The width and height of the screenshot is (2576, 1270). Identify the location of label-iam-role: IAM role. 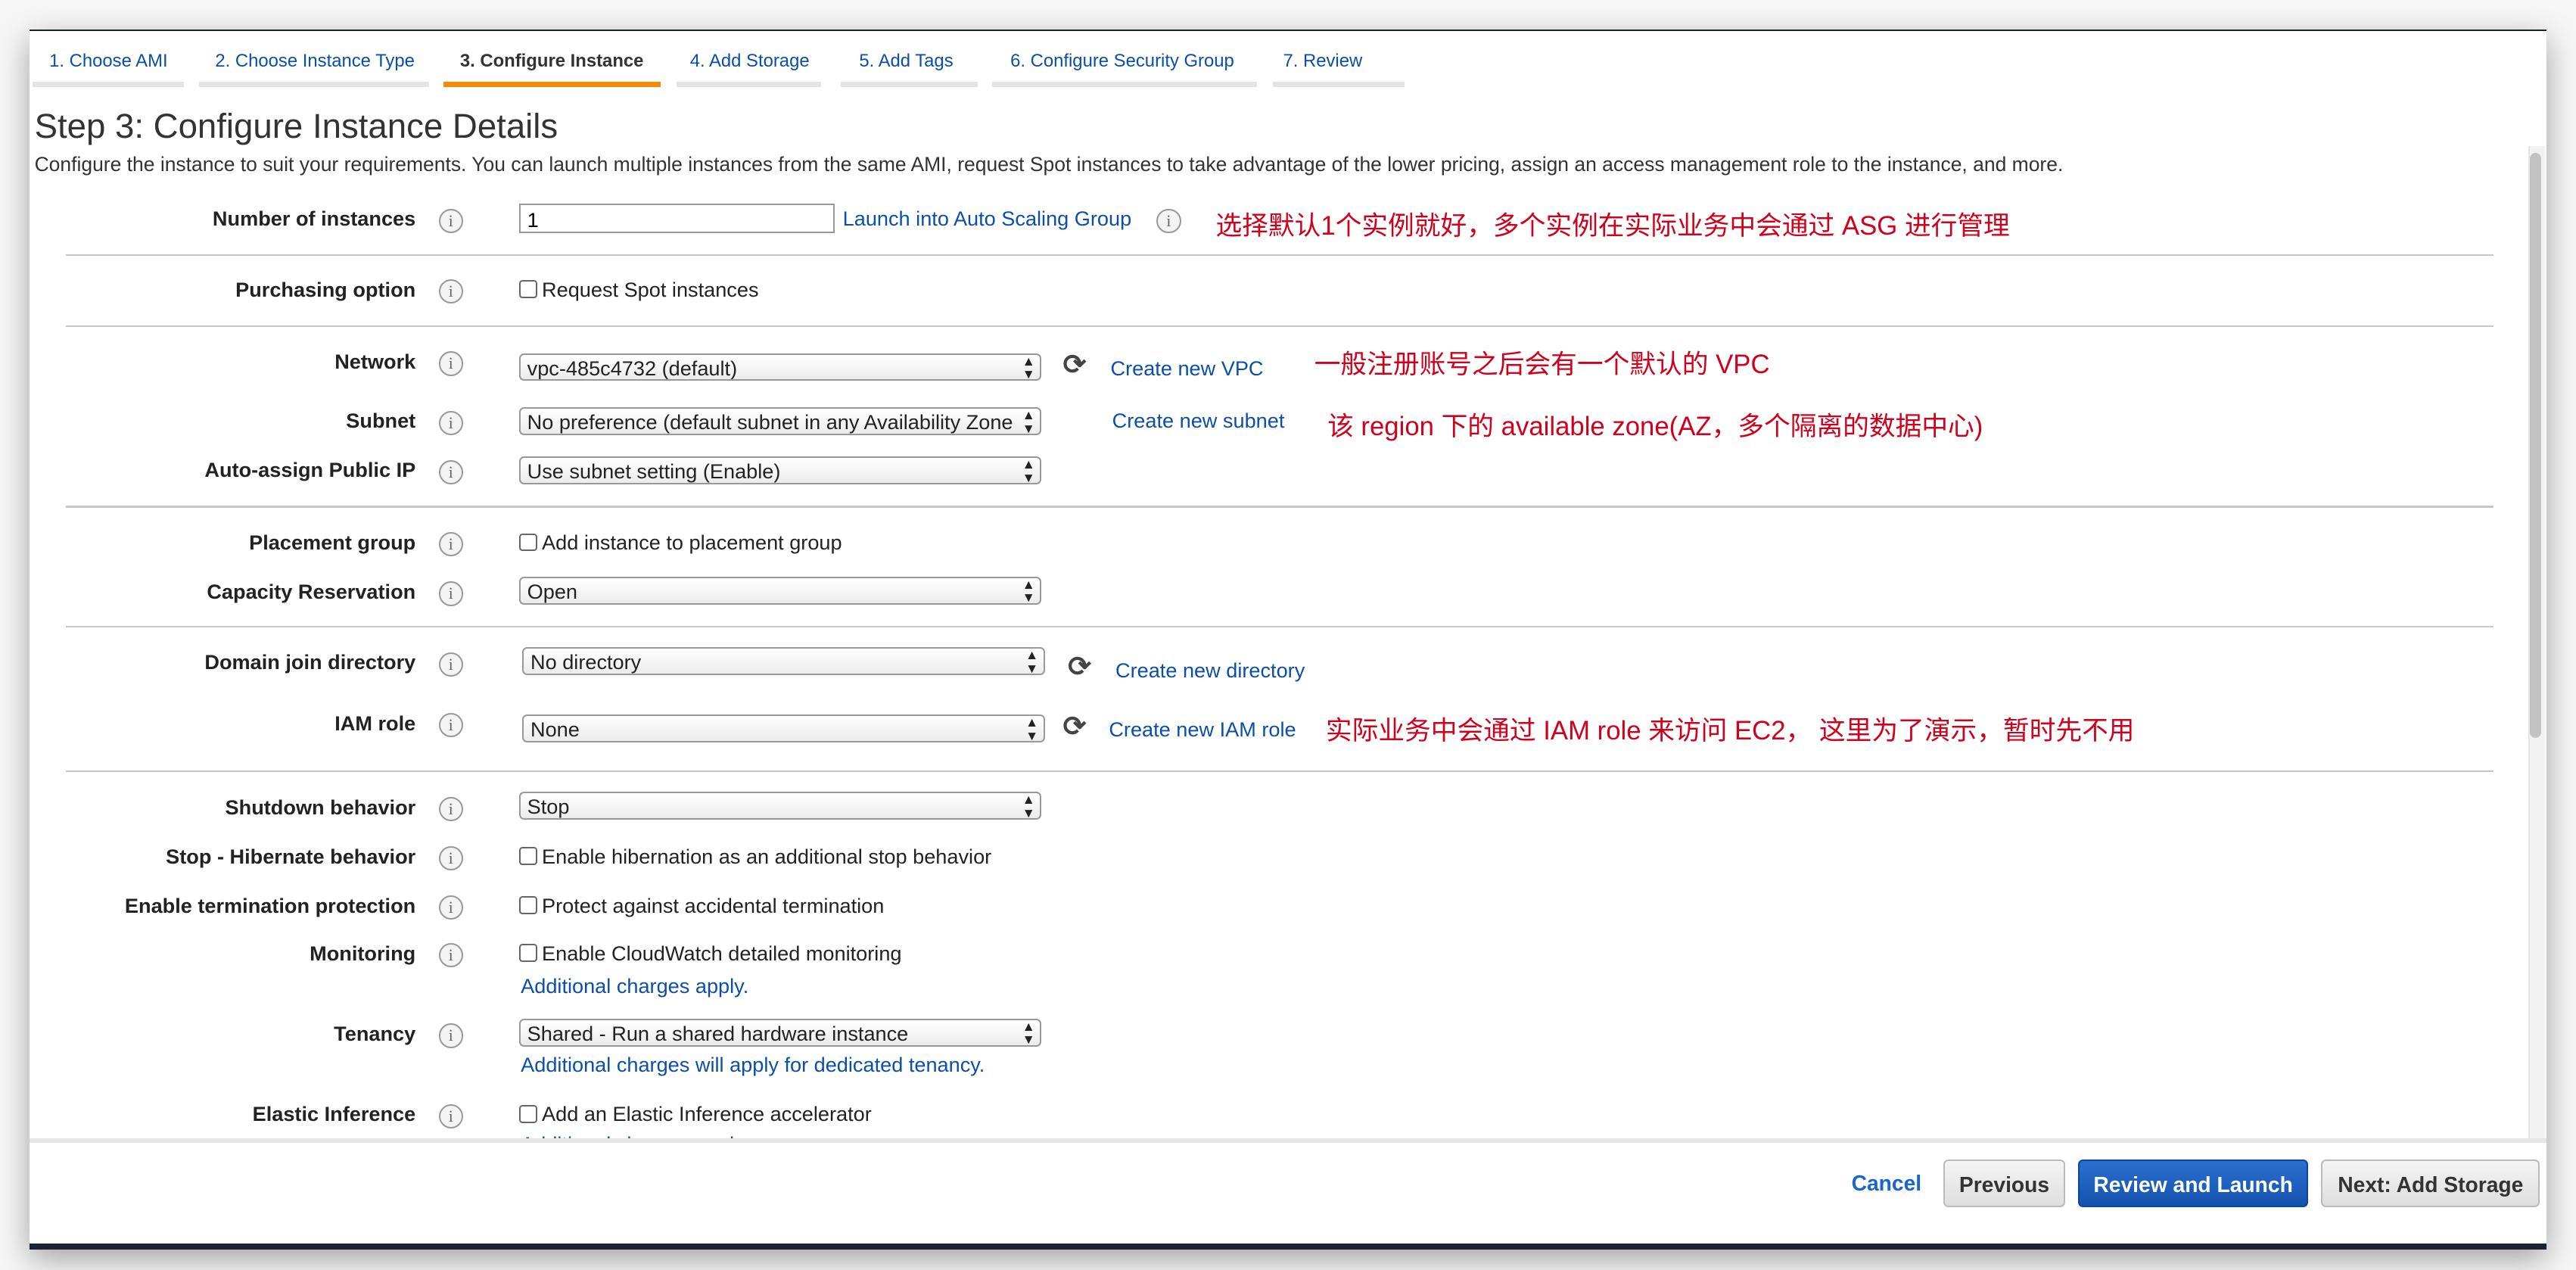
(375, 723).